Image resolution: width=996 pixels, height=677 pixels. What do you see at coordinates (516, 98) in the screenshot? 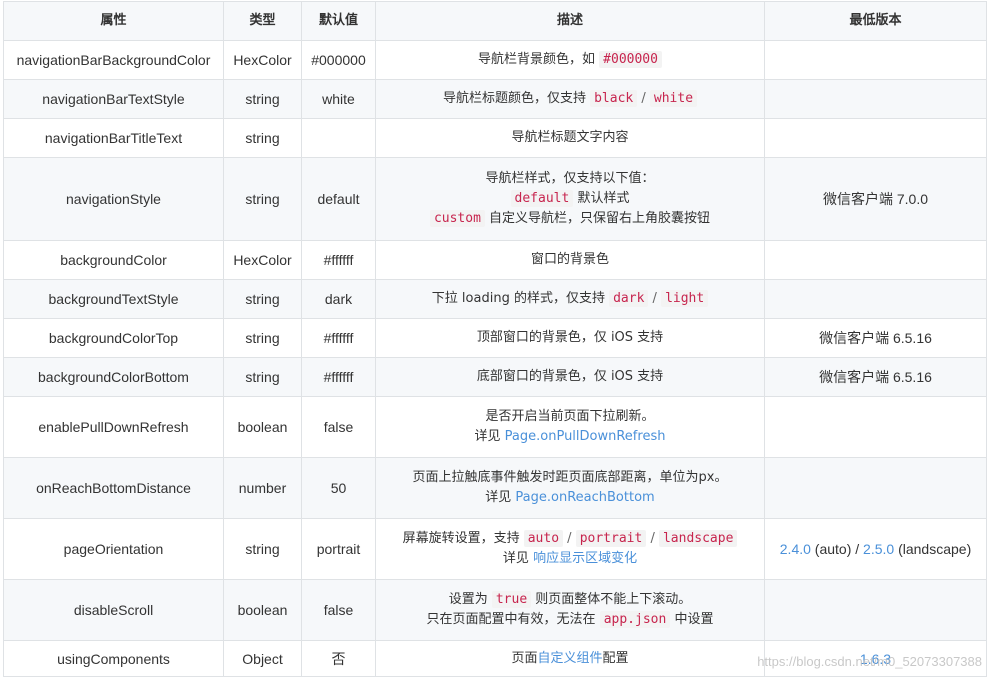
I see `desc-text: 导航栏标题颜色，仅支持` at bounding box center [516, 98].